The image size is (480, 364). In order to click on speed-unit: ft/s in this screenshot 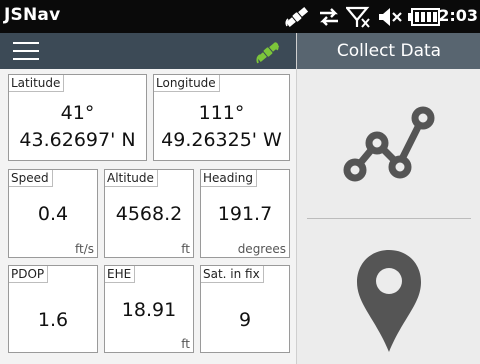, I will do `click(84, 249)`.